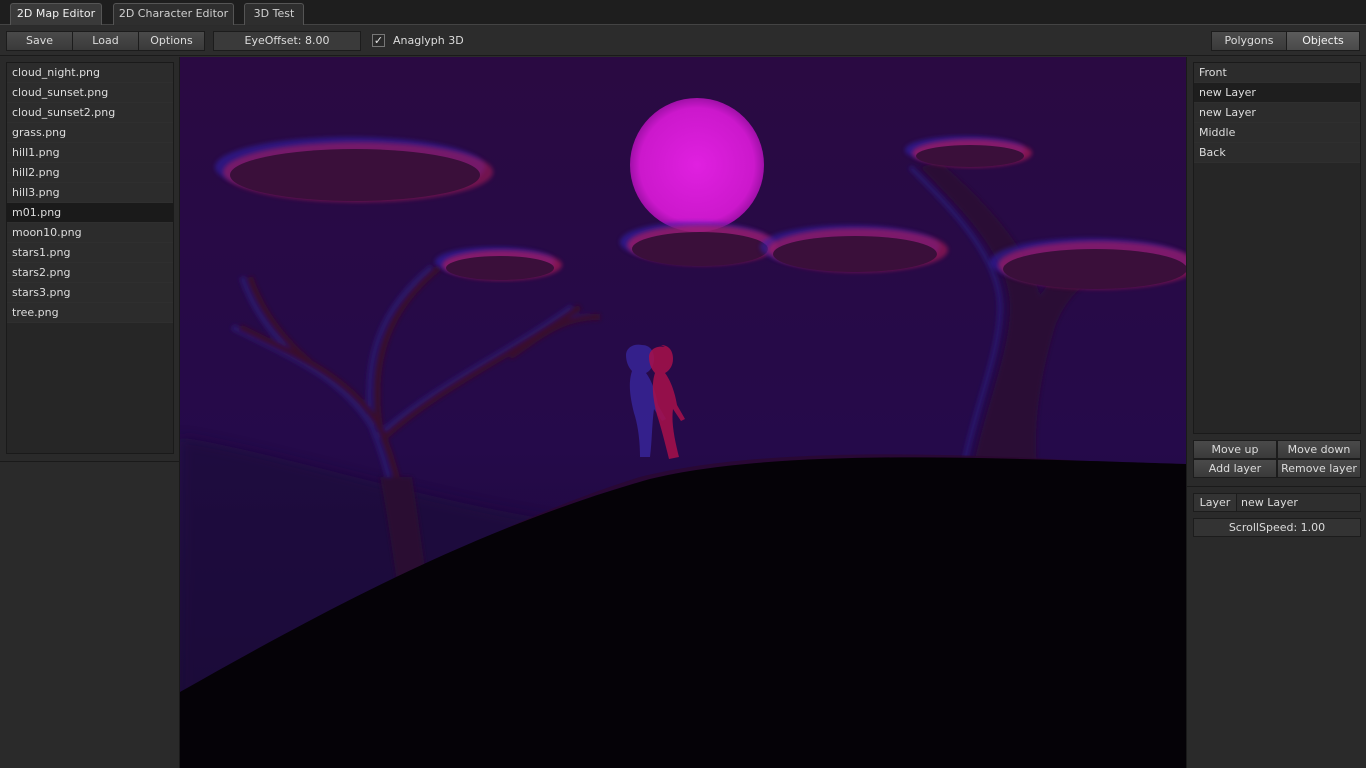 This screenshot has height=768, width=1366. I want to click on anaglyph-3d-checkbox: ✓, so click(378, 40).